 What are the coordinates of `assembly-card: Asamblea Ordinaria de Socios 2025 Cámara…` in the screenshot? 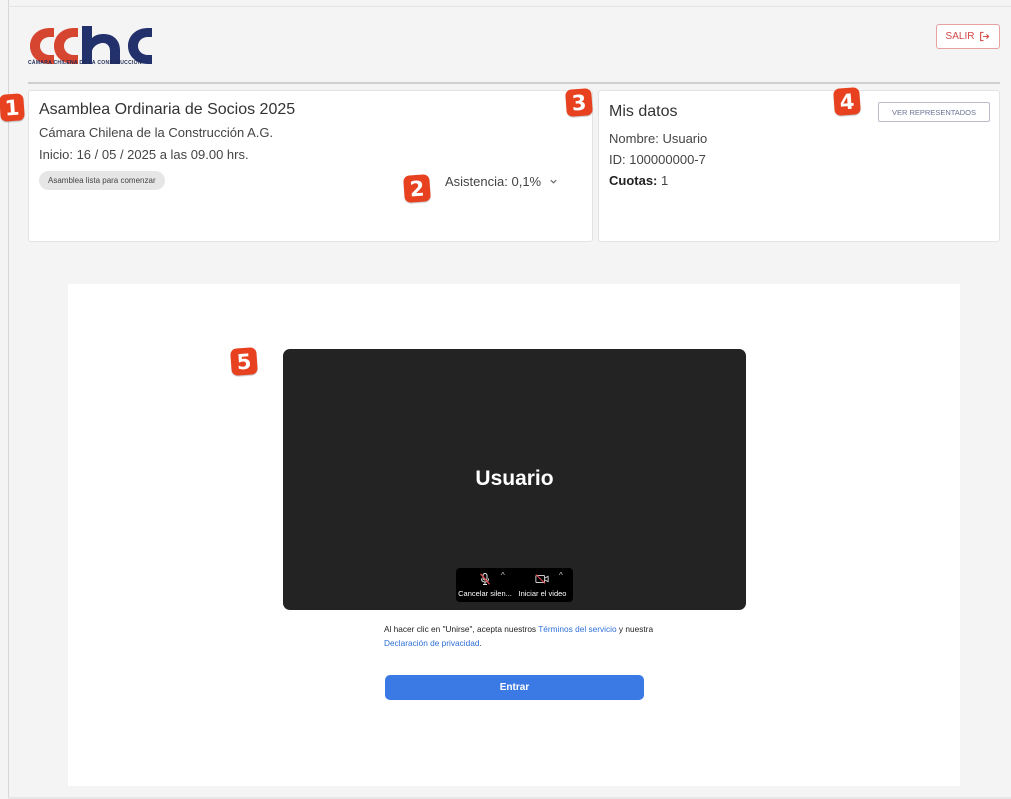 It's located at (310, 166).